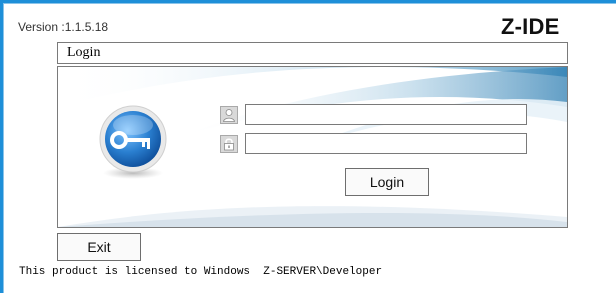  Describe the element at coordinates (312, 53) in the screenshot. I see `login-header: Login` at that location.